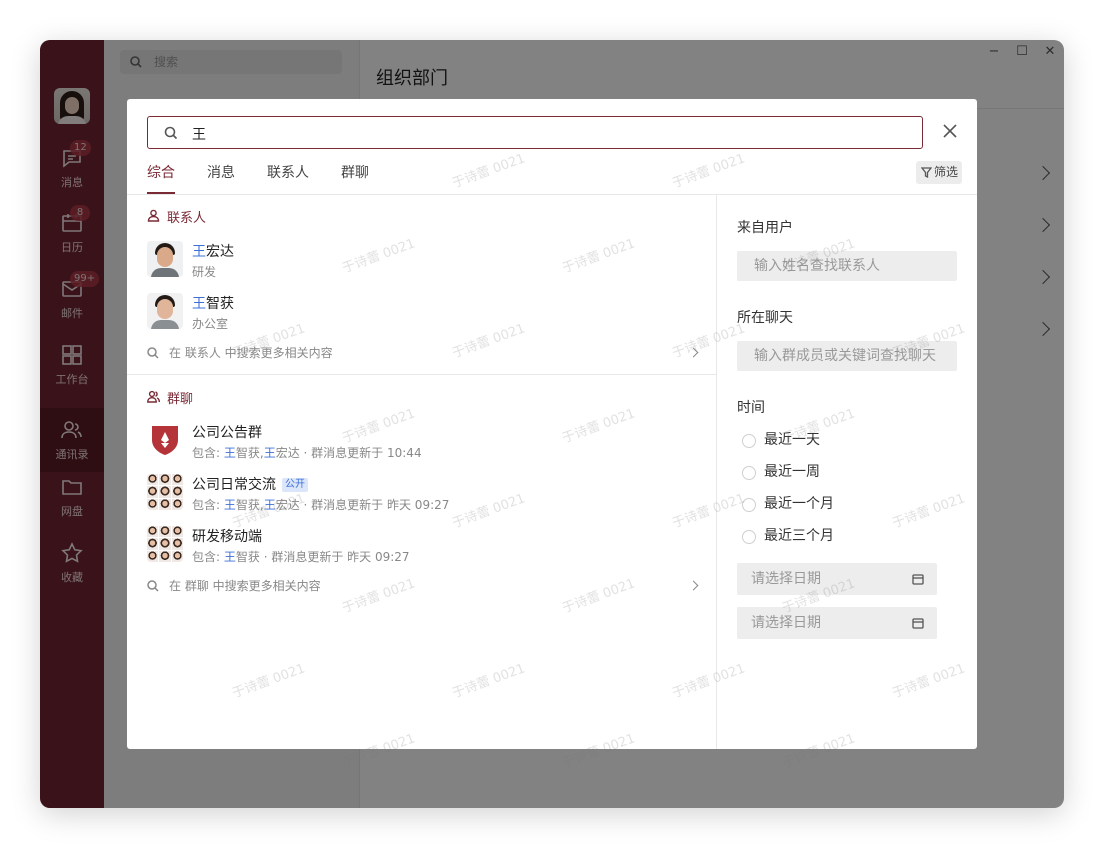 The width and height of the screenshot is (1104, 848). What do you see at coordinates (788, 536) in the screenshot?
I see `time-option-3-months: 最近三个月` at bounding box center [788, 536].